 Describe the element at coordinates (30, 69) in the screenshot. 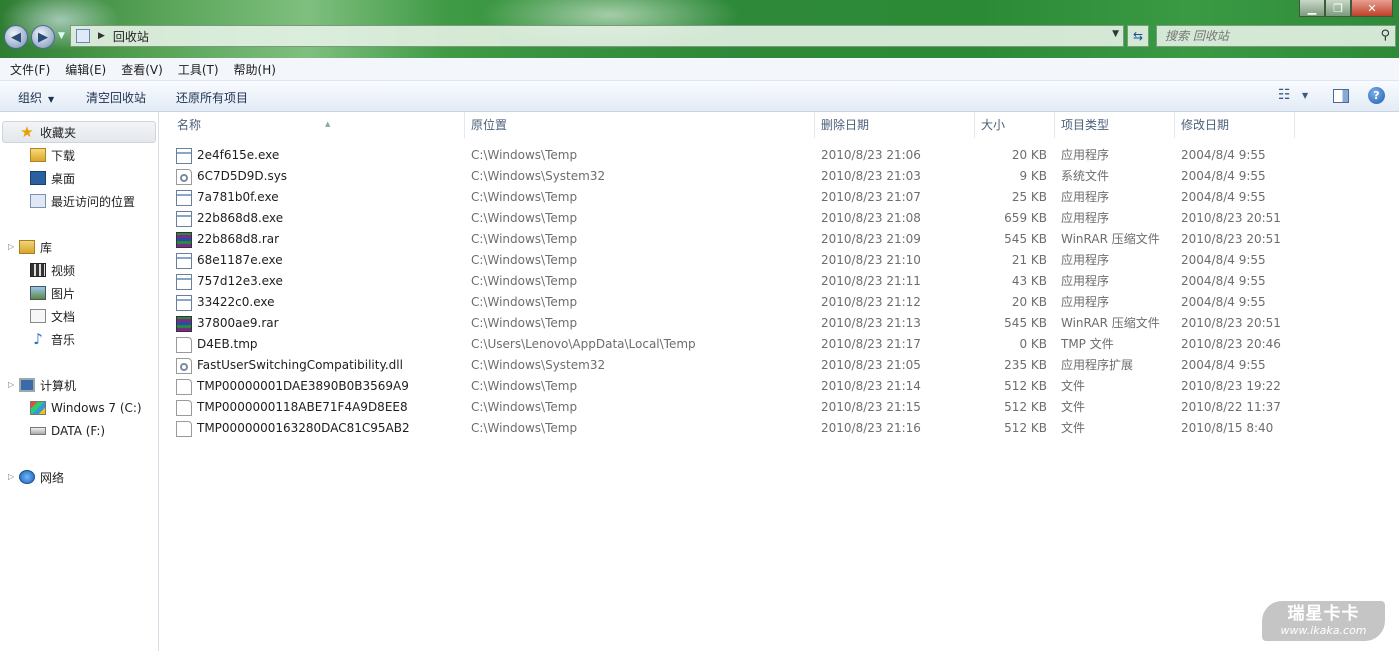

I see `menu-file: 文件(F)` at that location.